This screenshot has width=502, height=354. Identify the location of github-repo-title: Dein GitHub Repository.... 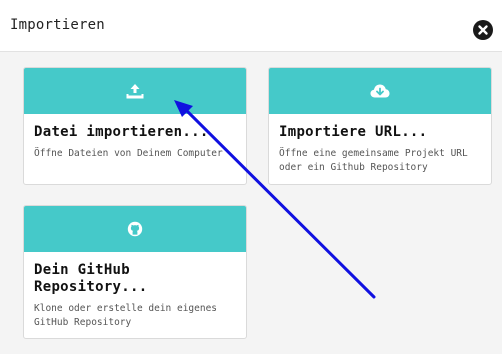
(91, 278).